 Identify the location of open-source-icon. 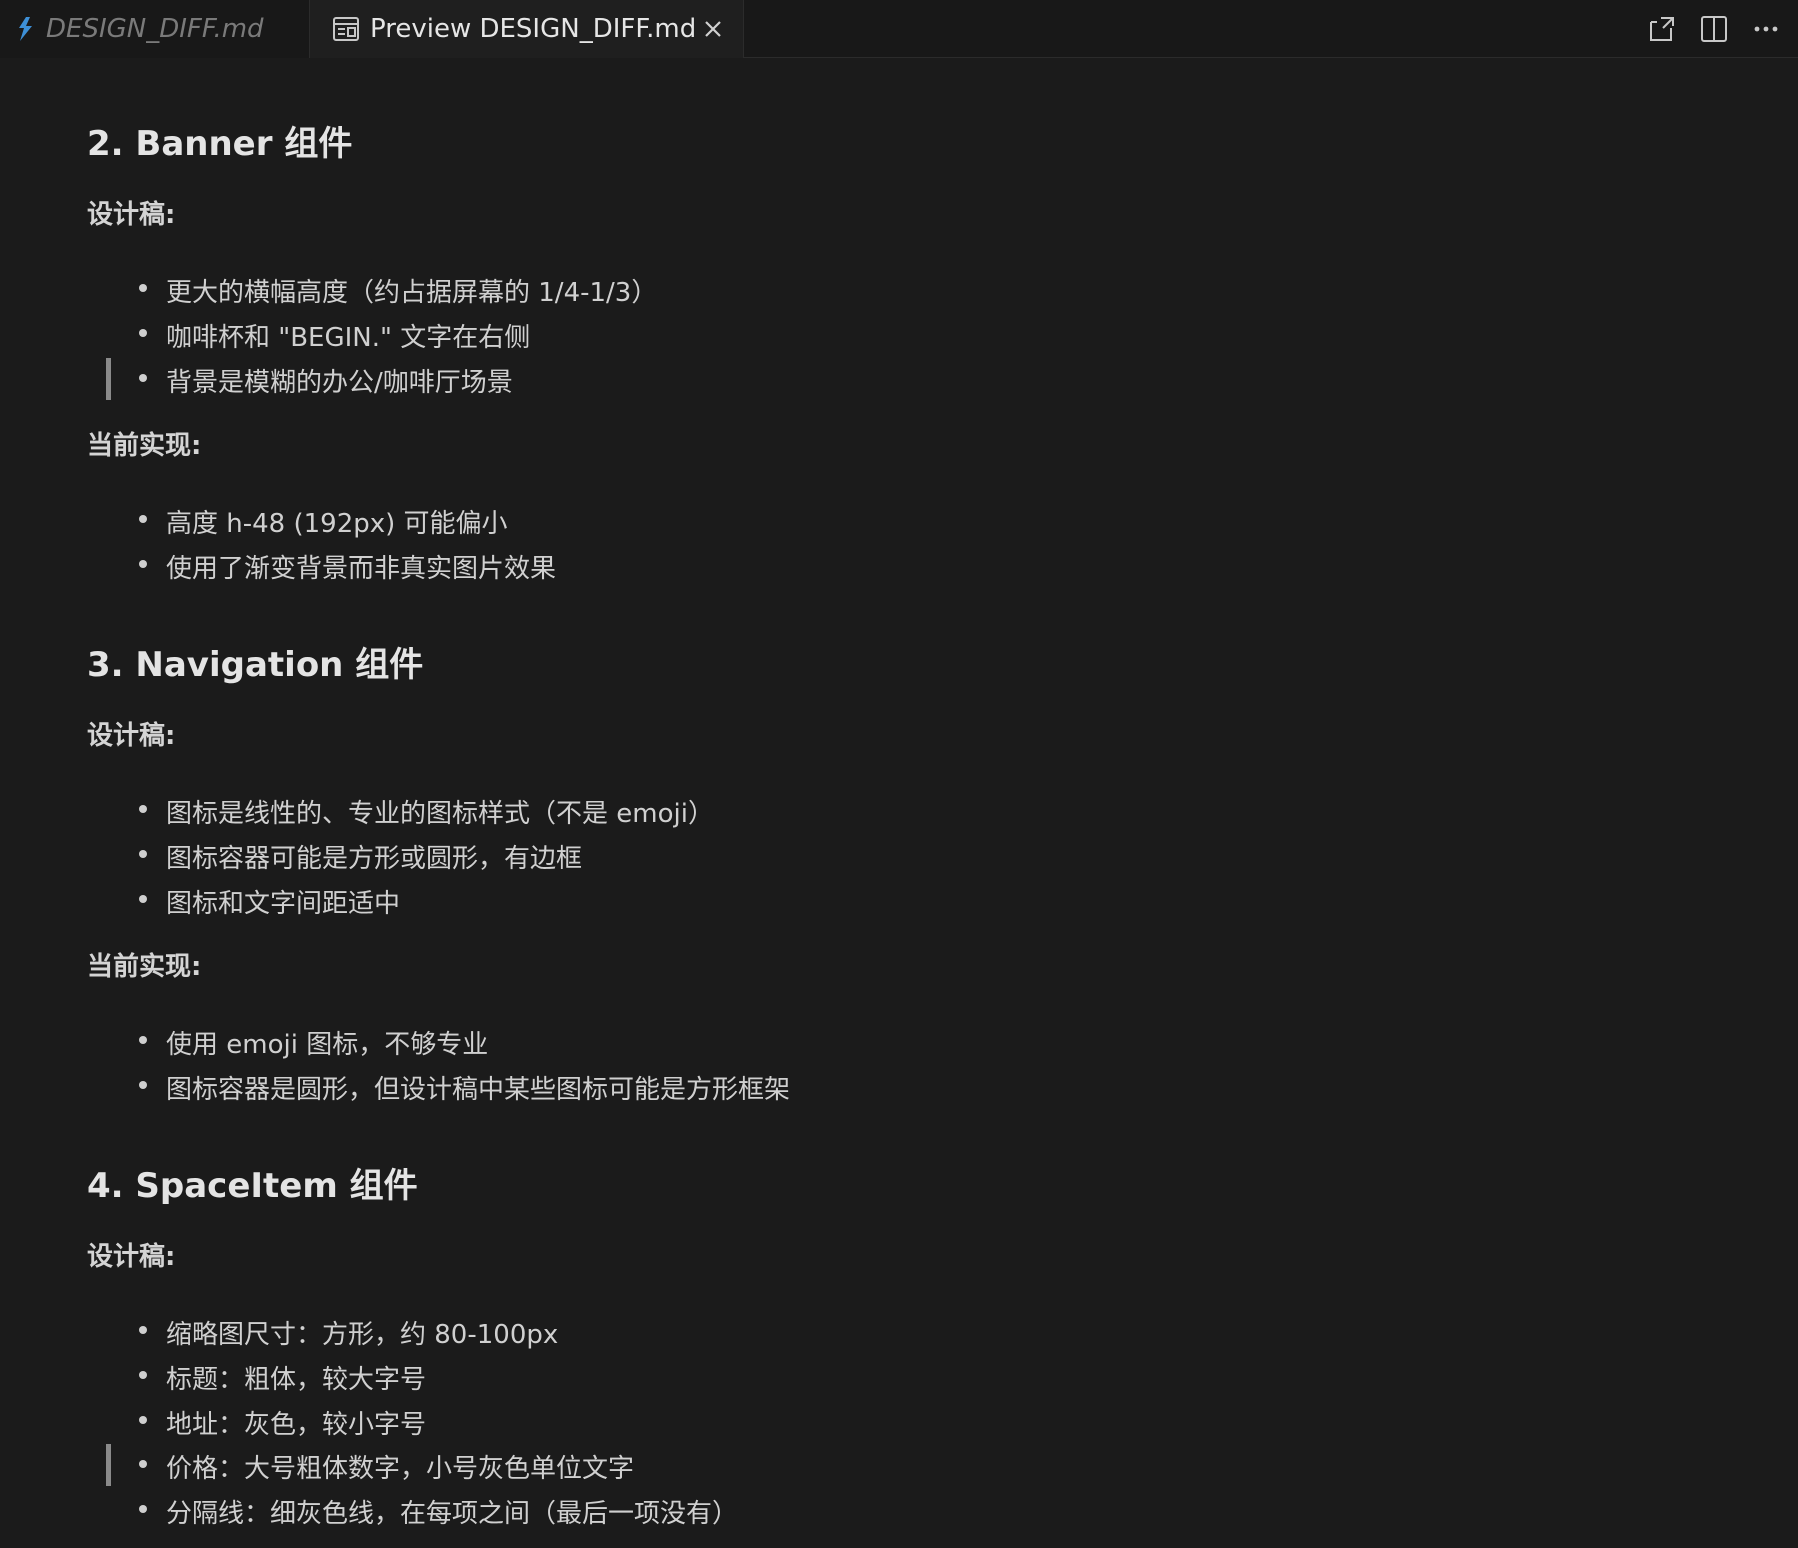
(1662, 29).